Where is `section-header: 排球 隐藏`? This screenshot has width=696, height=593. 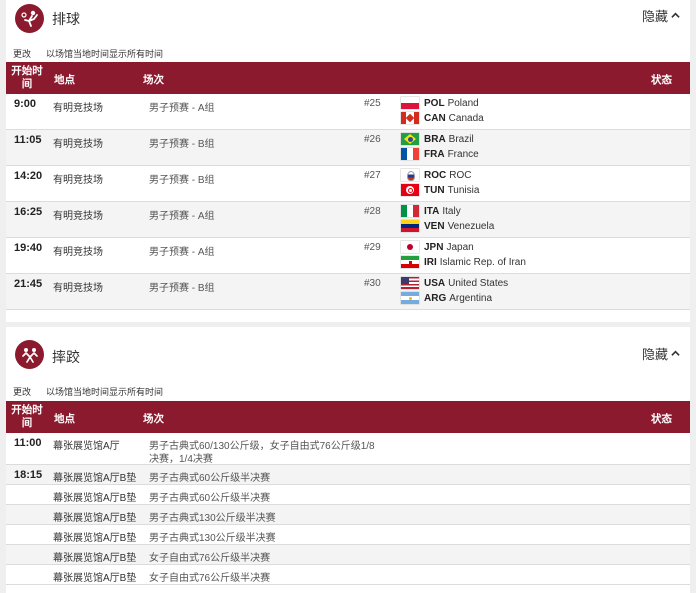
section-header: 排球 隐藏 is located at coordinates (348, 22).